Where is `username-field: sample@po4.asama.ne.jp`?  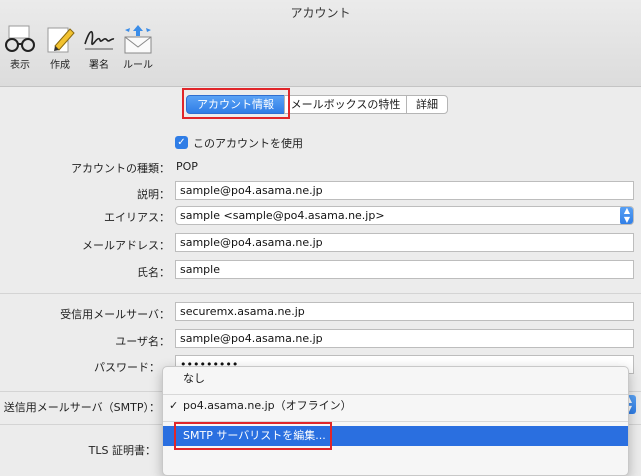
username-field: sample@po4.asama.ne.jp is located at coordinates (404, 338).